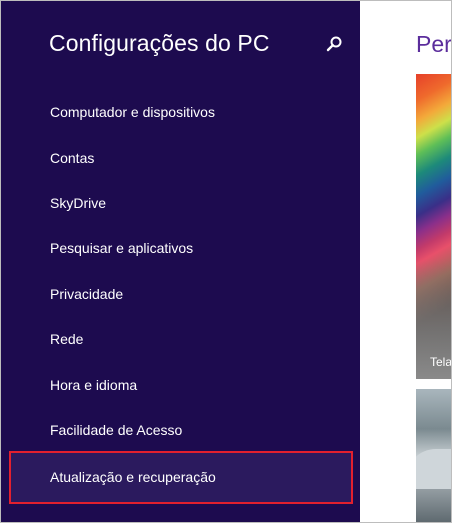 The image size is (452, 523). What do you see at coordinates (72, 158) in the screenshot?
I see `nav-item-contas: Contas` at bounding box center [72, 158].